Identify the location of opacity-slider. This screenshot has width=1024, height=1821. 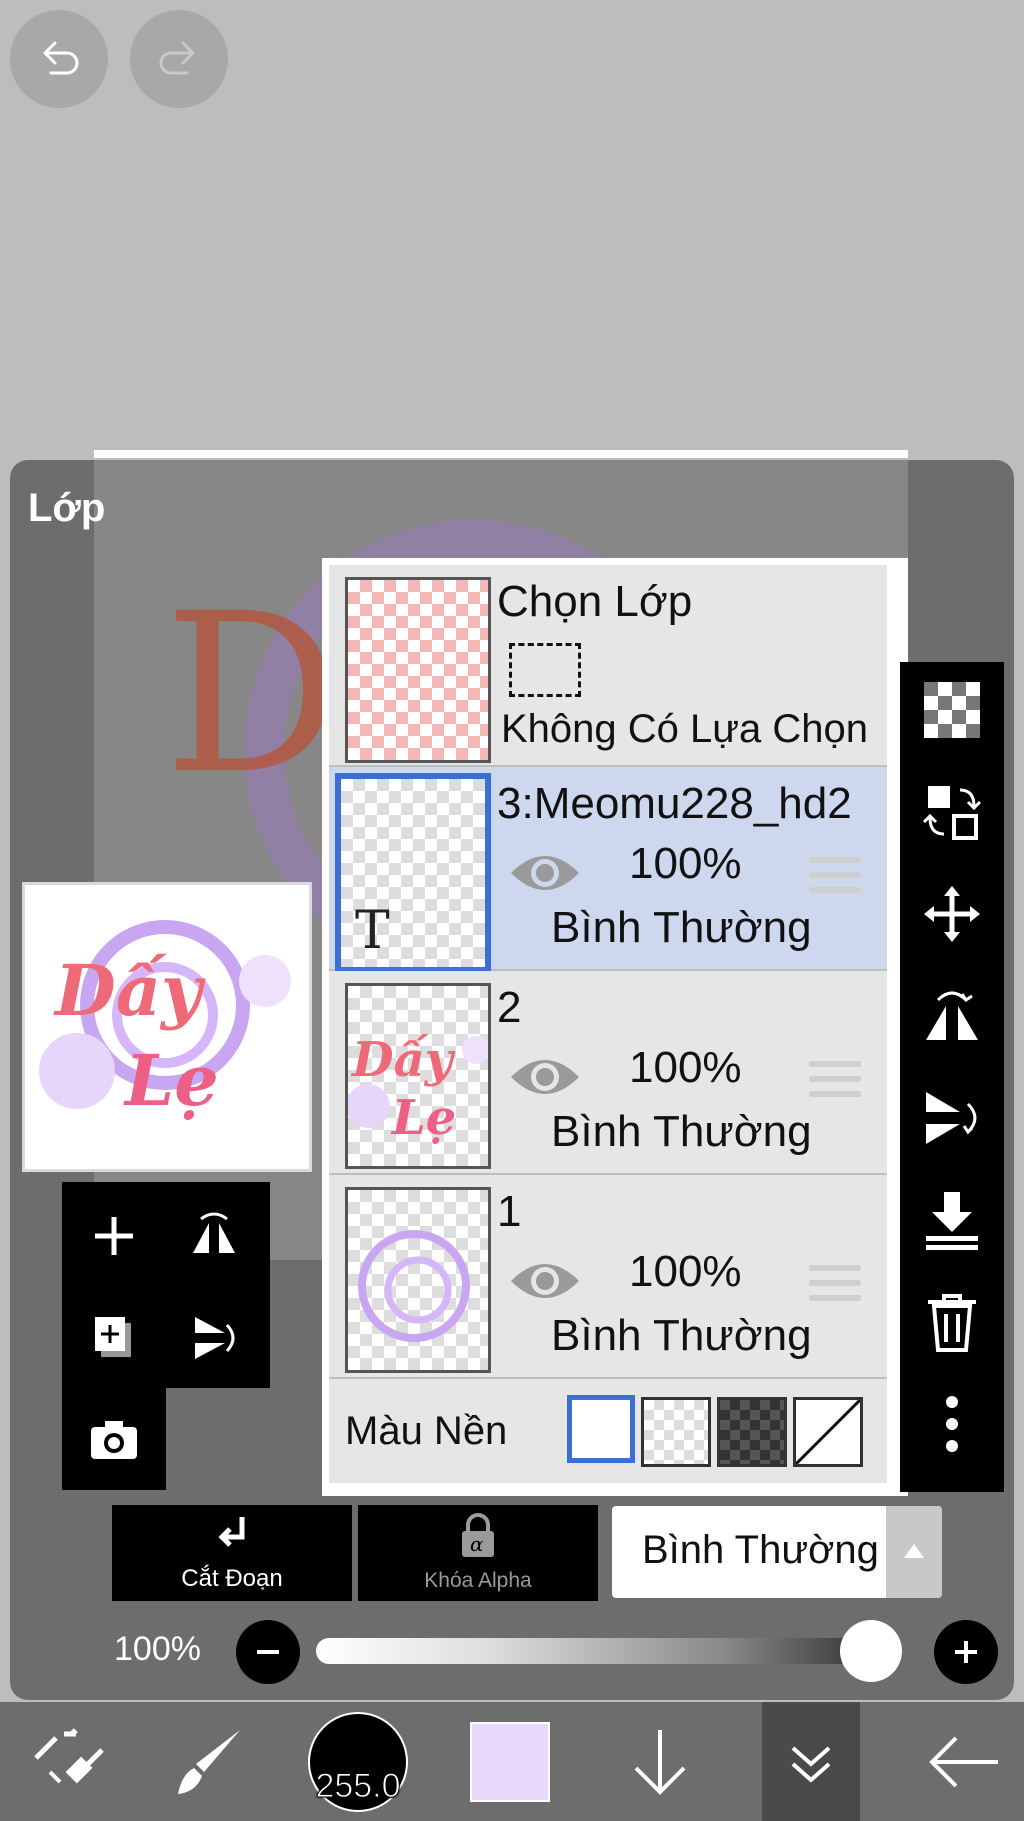
(609, 1651).